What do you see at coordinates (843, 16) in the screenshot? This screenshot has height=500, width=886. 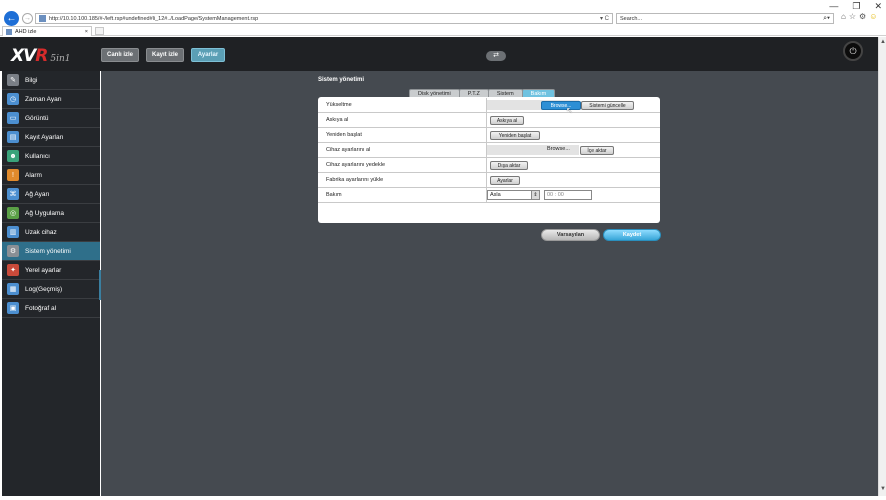 I see `home-icon: ⌂` at bounding box center [843, 16].